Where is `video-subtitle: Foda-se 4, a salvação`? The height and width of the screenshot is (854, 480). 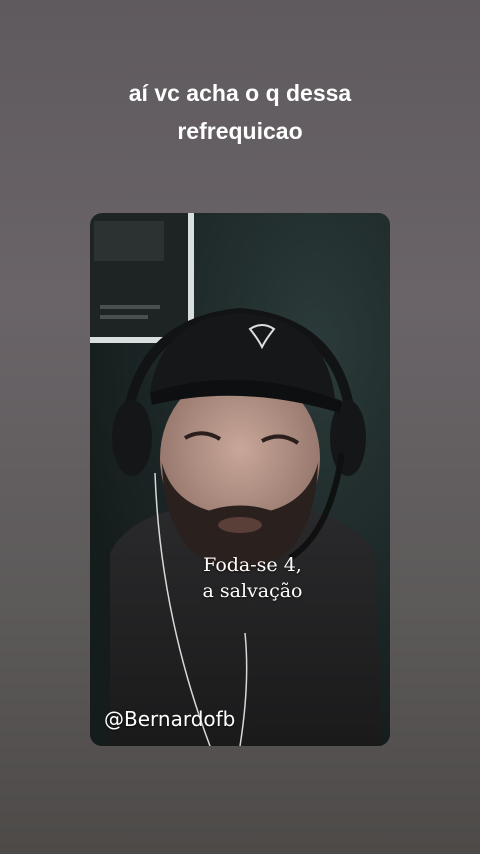
video-subtitle: Foda-se 4, a salvação is located at coordinates (240, 578).